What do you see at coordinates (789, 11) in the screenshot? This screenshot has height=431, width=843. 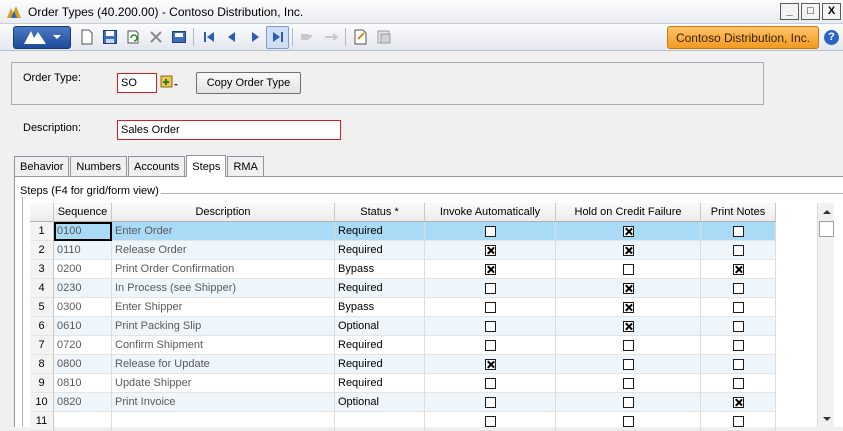 I see `minimize-button: _` at bounding box center [789, 11].